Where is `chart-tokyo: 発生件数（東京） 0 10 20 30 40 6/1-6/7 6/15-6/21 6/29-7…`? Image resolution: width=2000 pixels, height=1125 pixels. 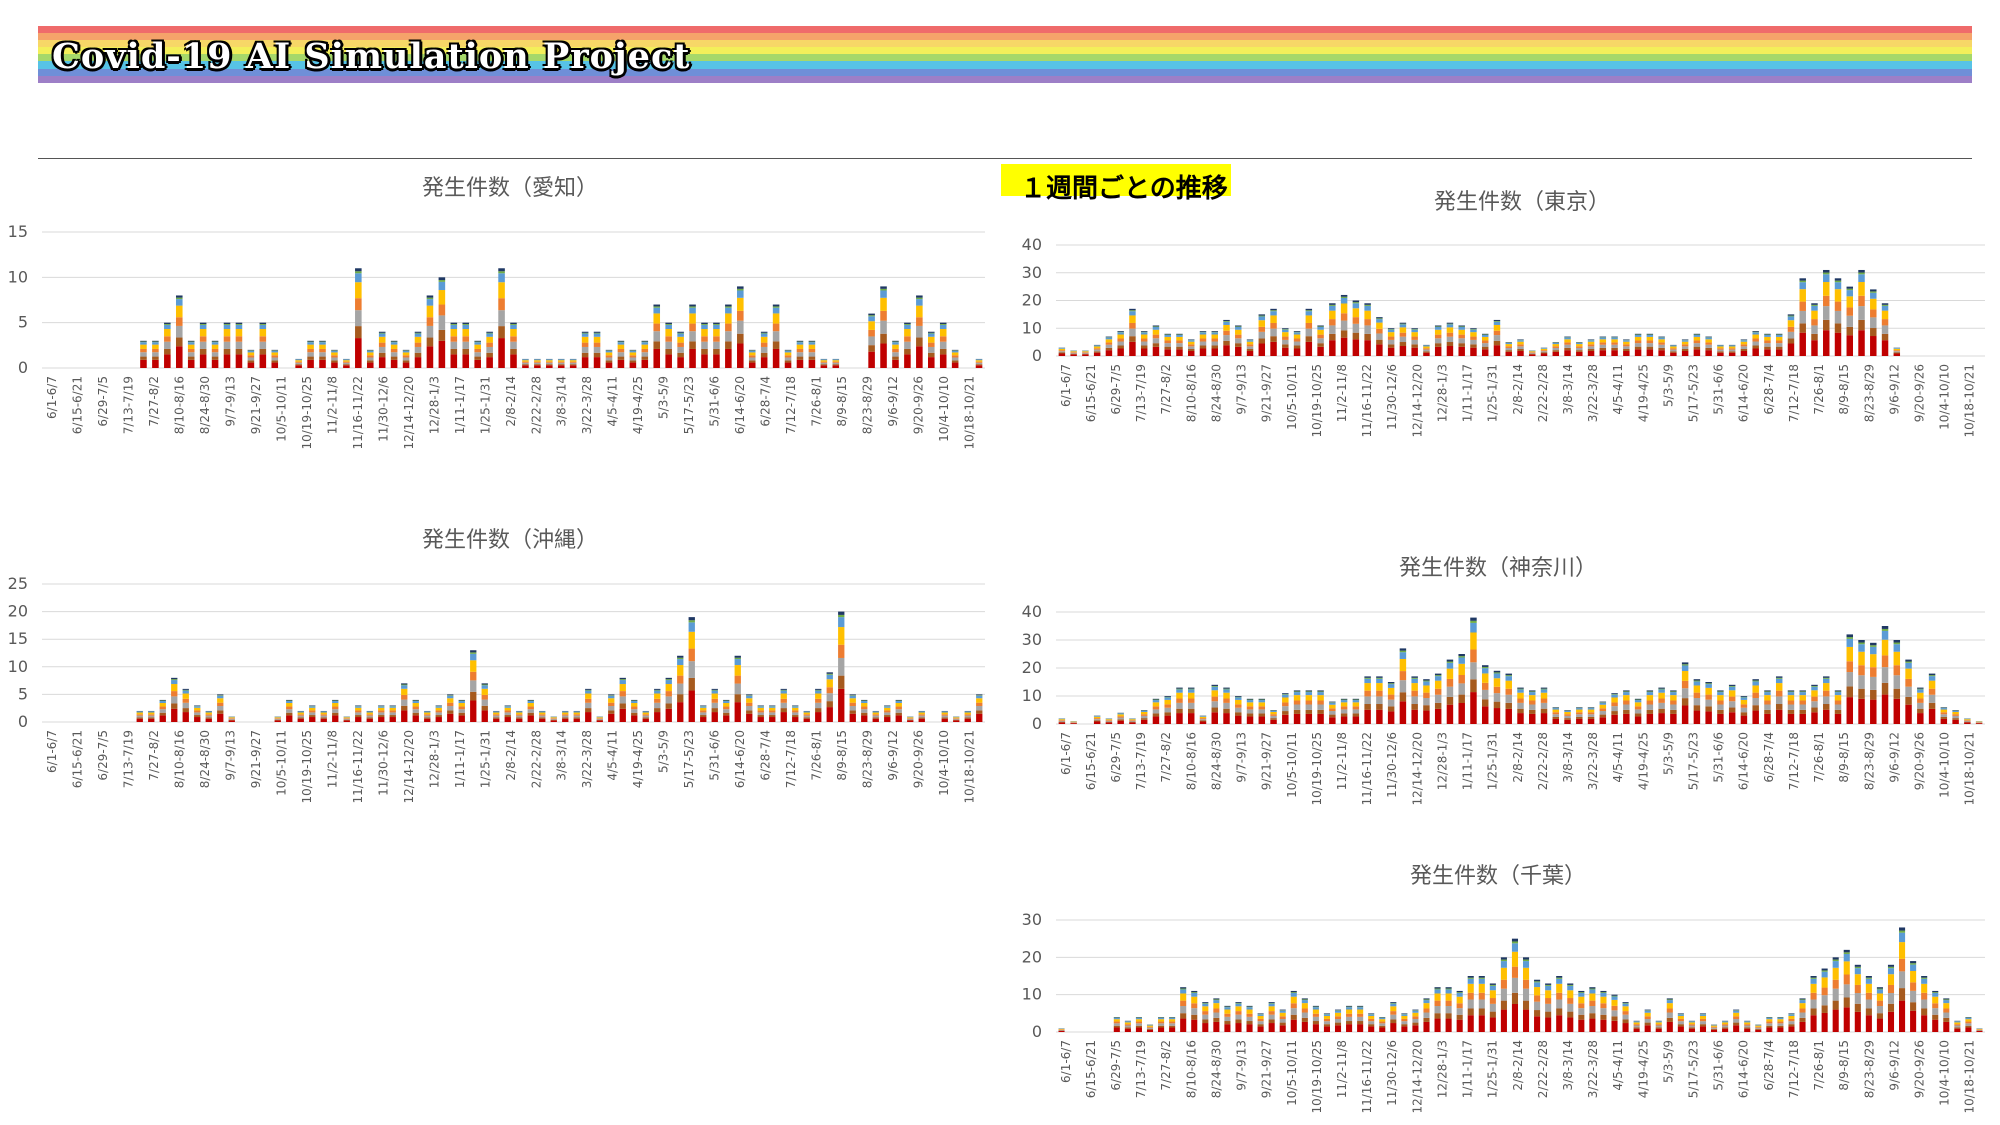
chart-tokyo: 発生件数（東京） 0 10 20 30 40 6/1-6/7 6/15-6/21 6/29-7… is located at coordinates (1500, 335).